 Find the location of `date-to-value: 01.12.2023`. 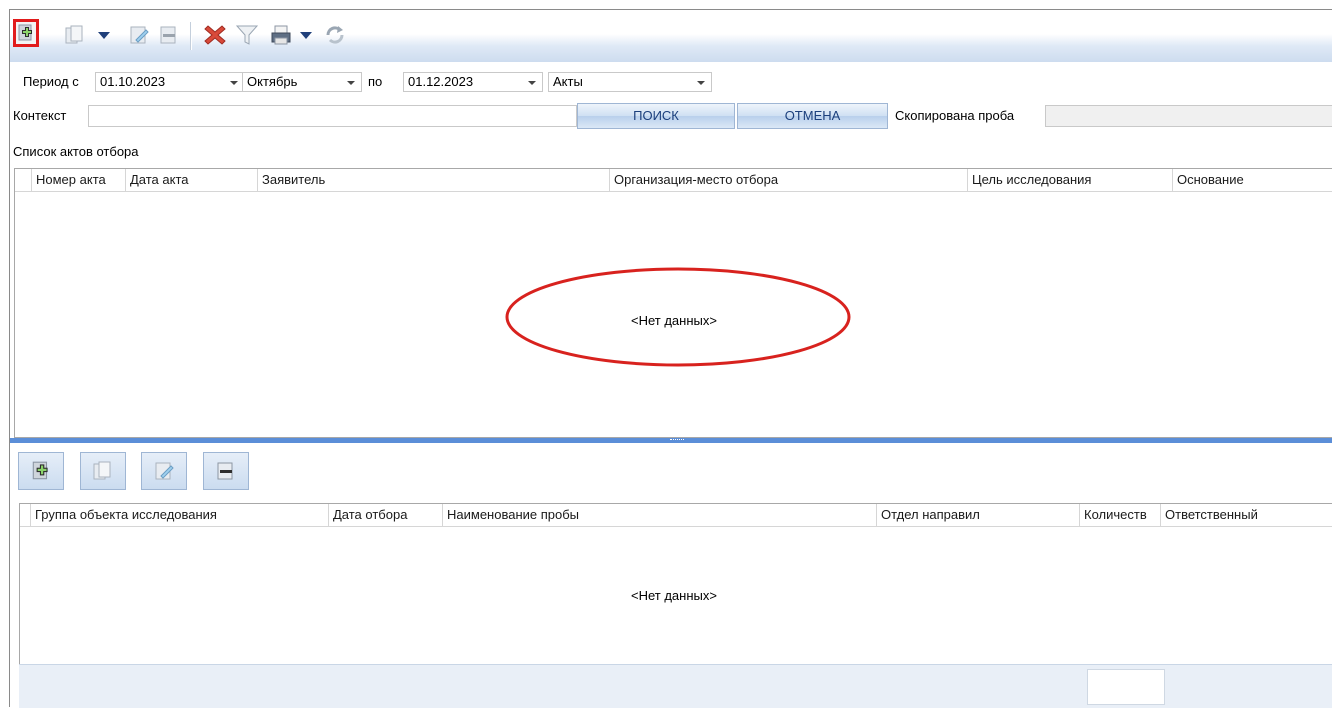

date-to-value: 01.12.2023 is located at coordinates (441, 81).